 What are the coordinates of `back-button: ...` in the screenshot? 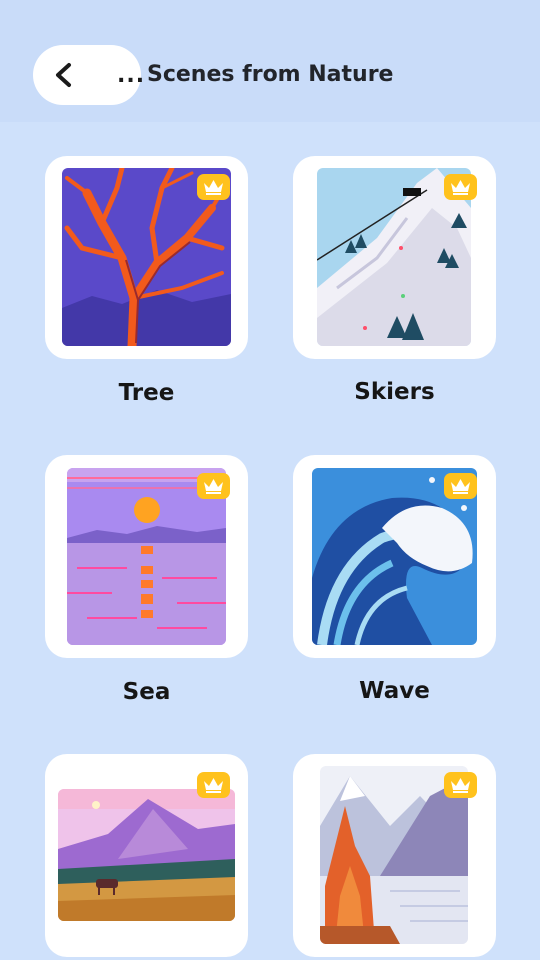 It's located at (88, 75).